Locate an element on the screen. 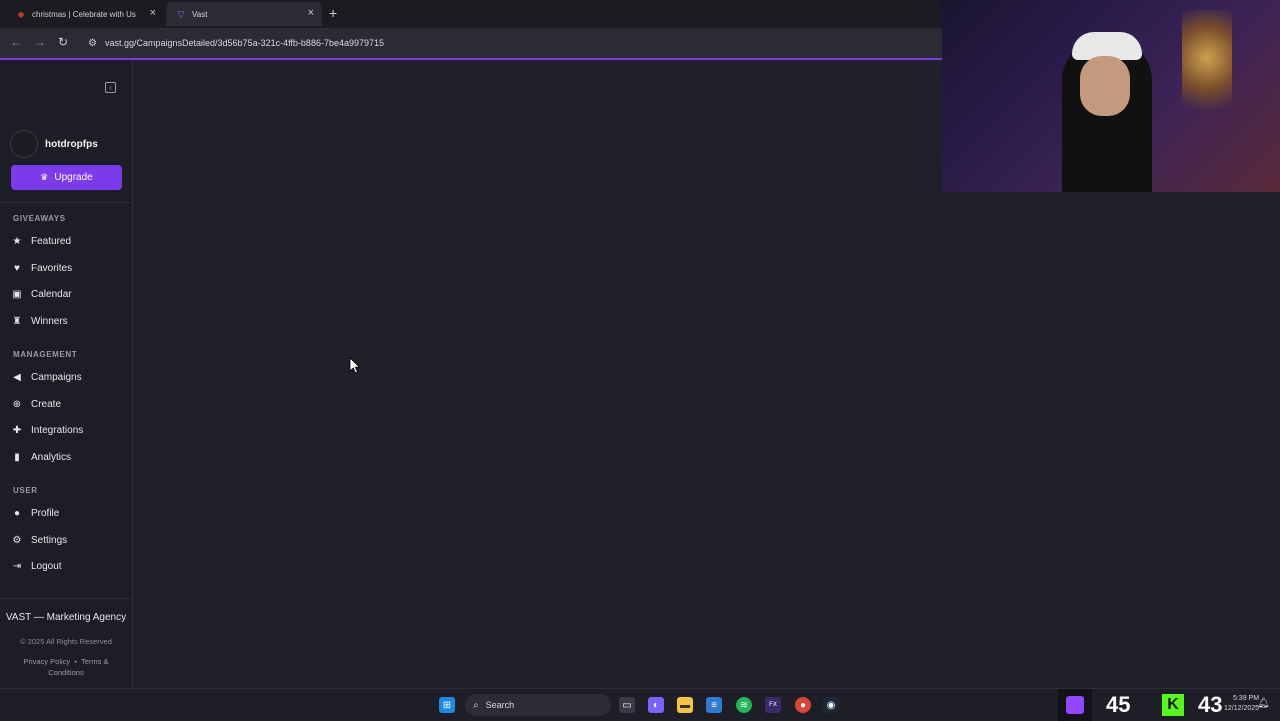 Image resolution: width=1280 pixels, height=721 pixels. sidebar-item-winners: ♜ Winners is located at coordinates (39, 321).